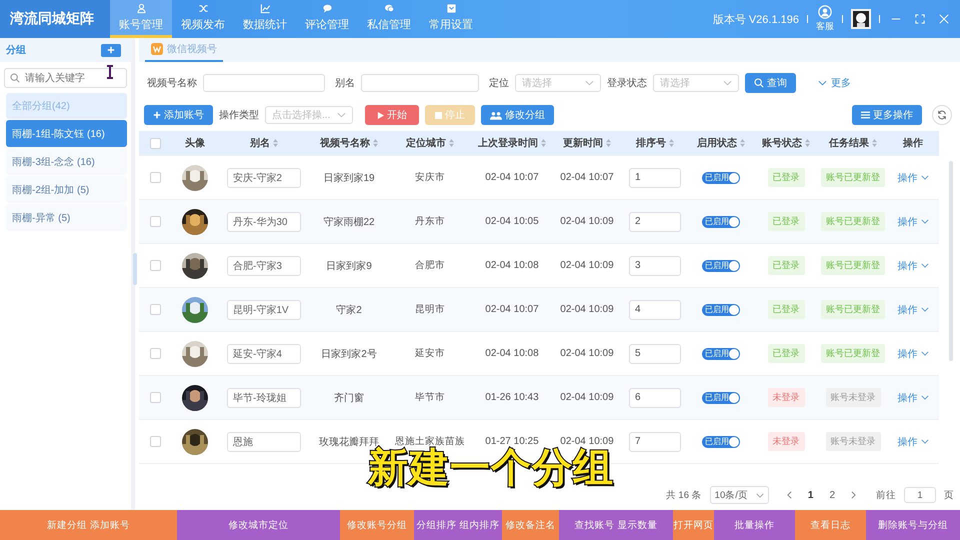 This screenshot has width=960, height=540. Describe the element at coordinates (451, 19) in the screenshot. I see `nav-tab: 常用设置` at that location.